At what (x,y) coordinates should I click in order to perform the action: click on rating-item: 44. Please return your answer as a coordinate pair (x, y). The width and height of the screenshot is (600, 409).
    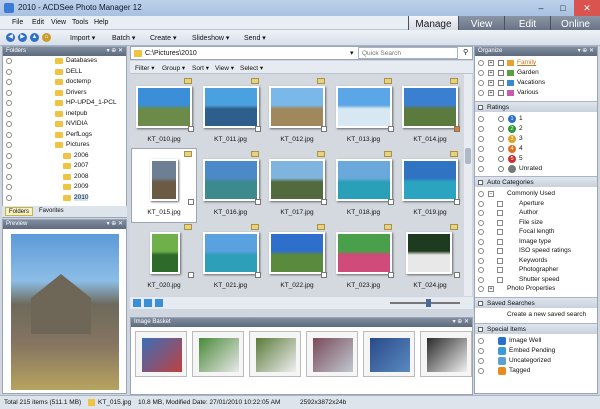
    Looking at the image, I should click on (536, 149).